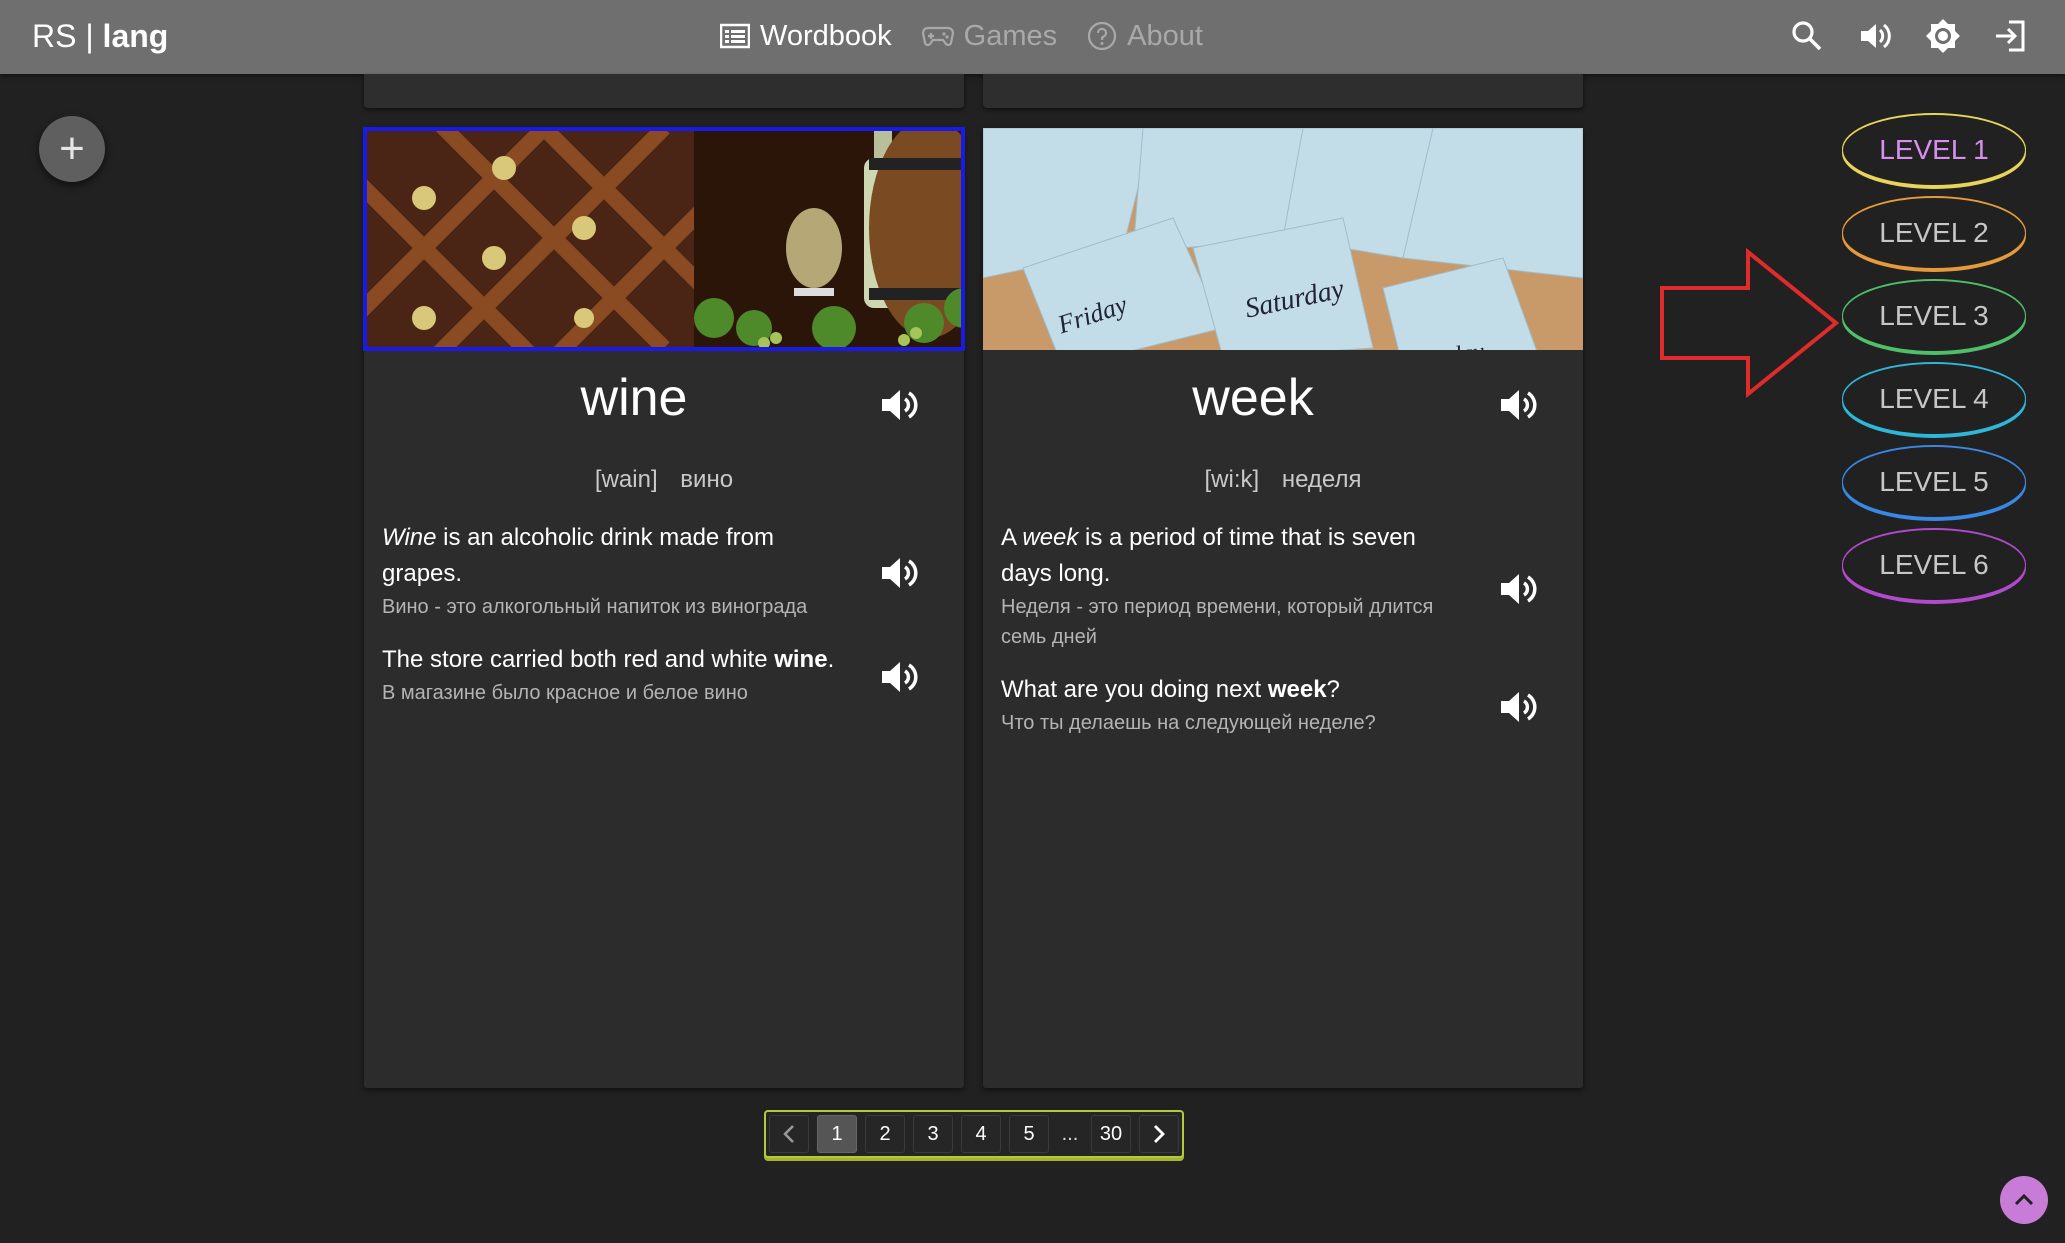 This screenshot has width=2065, height=1243. I want to click on prev-page-button, so click(789, 1134).